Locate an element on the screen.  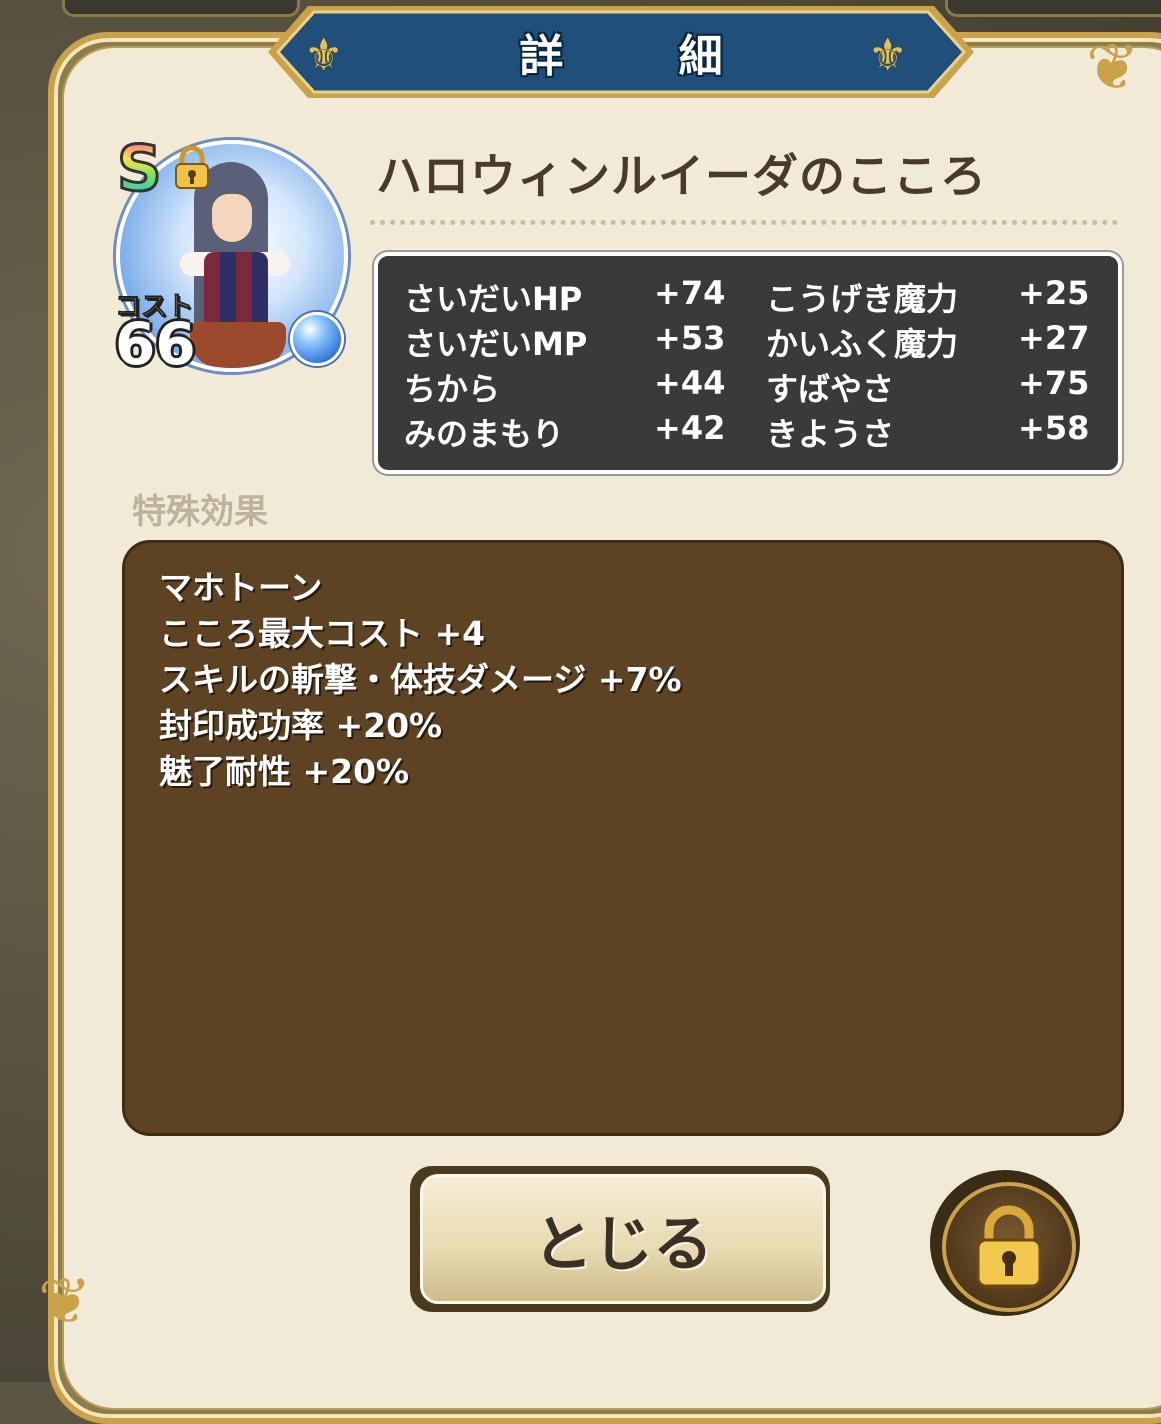
special-effects-heading: 特殊効果 is located at coordinates (200, 512).